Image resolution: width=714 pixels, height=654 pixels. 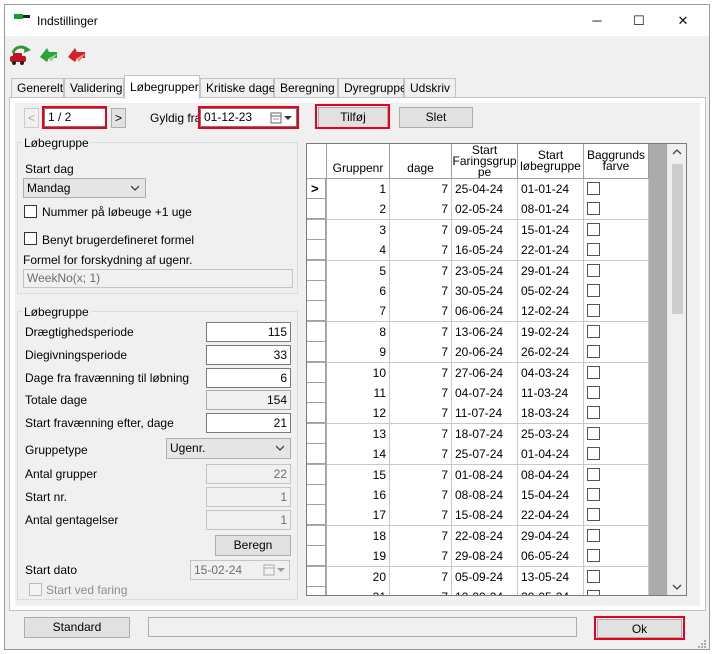 What do you see at coordinates (49, 55) in the screenshot?
I see `green-arrows-icon` at bounding box center [49, 55].